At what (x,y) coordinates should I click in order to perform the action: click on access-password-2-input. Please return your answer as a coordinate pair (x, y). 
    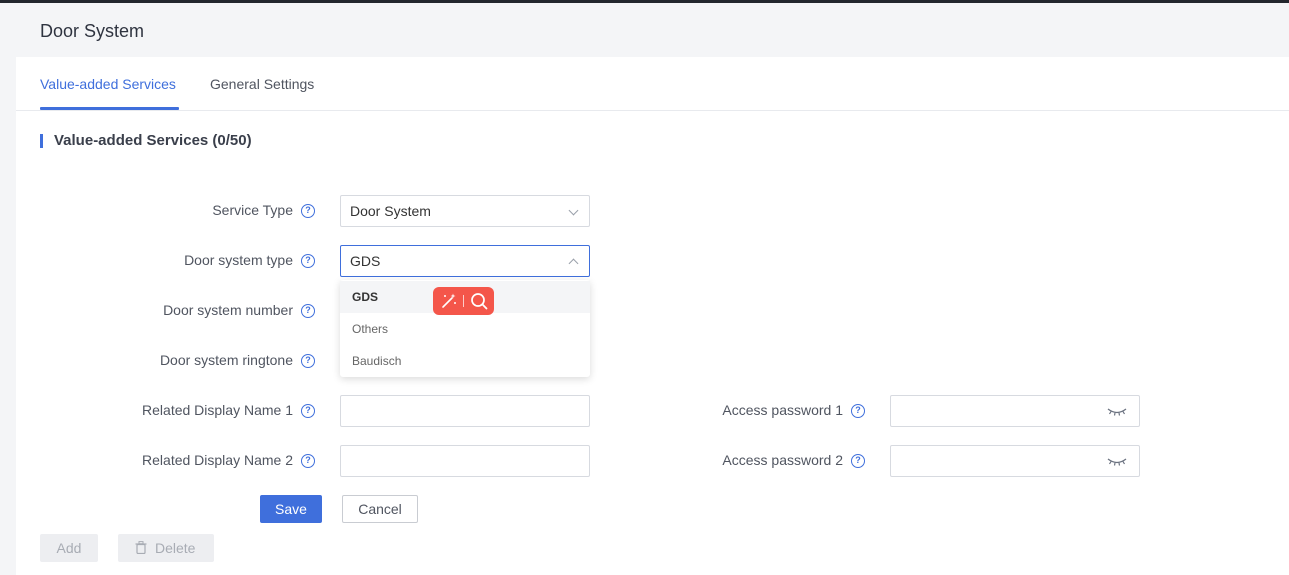
    Looking at the image, I should click on (1015, 461).